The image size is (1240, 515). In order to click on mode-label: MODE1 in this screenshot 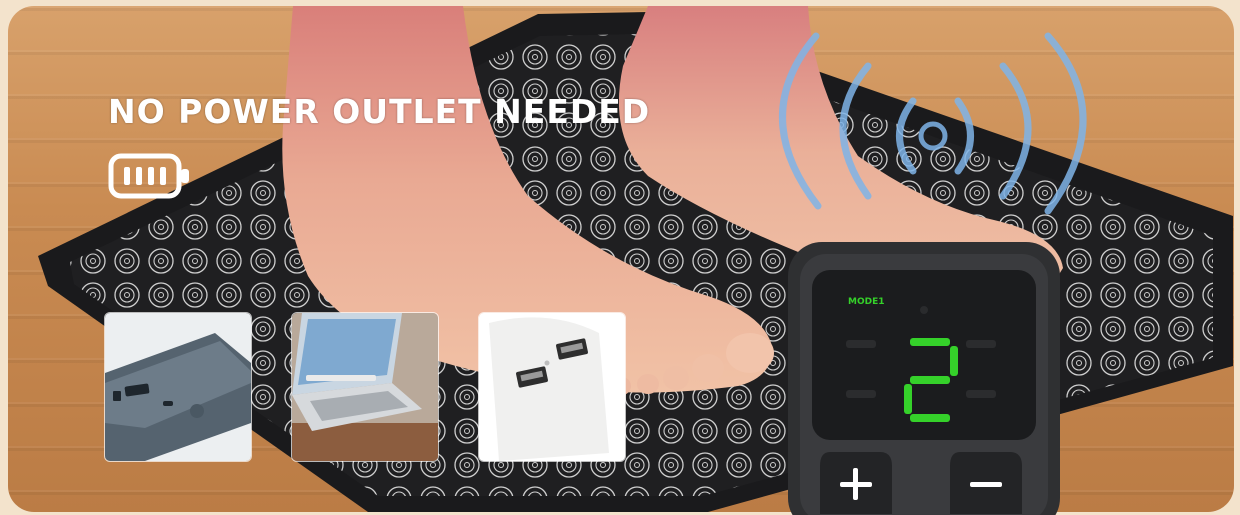, I will do `click(866, 302)`.